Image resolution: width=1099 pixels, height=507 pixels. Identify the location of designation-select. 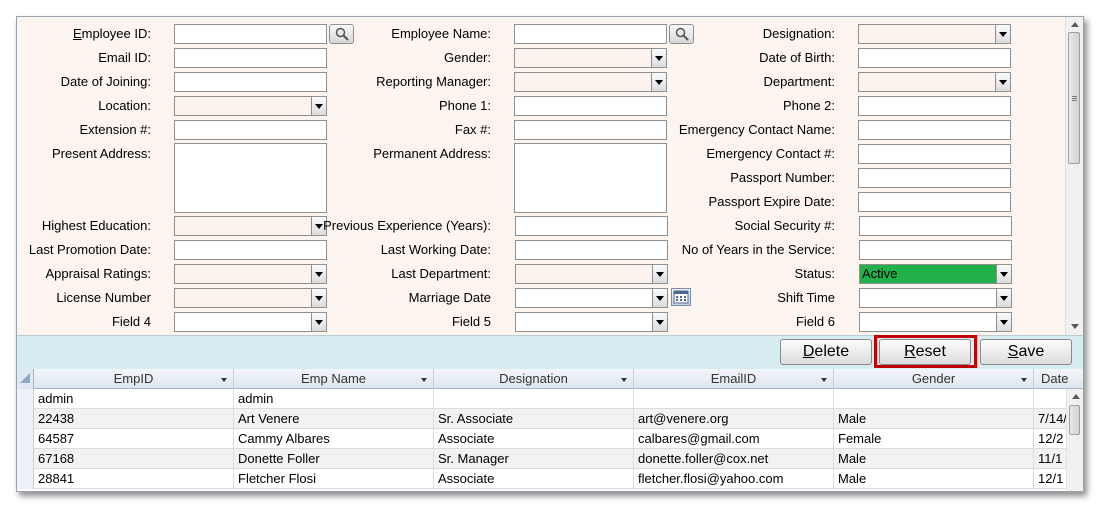
(934, 34).